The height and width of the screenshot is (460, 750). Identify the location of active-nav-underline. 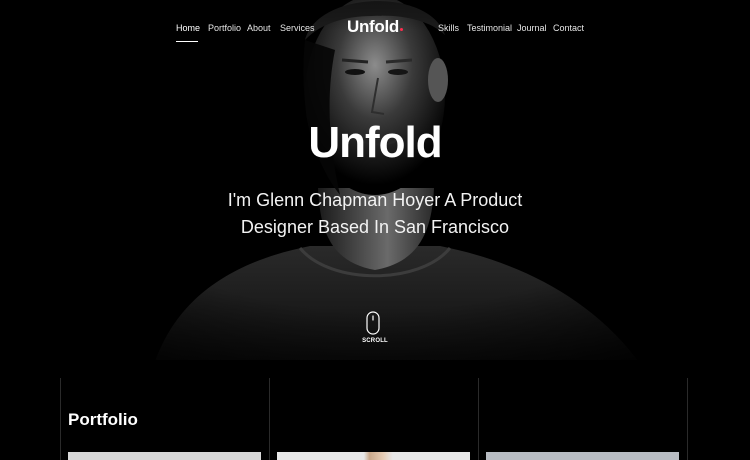
(187, 41).